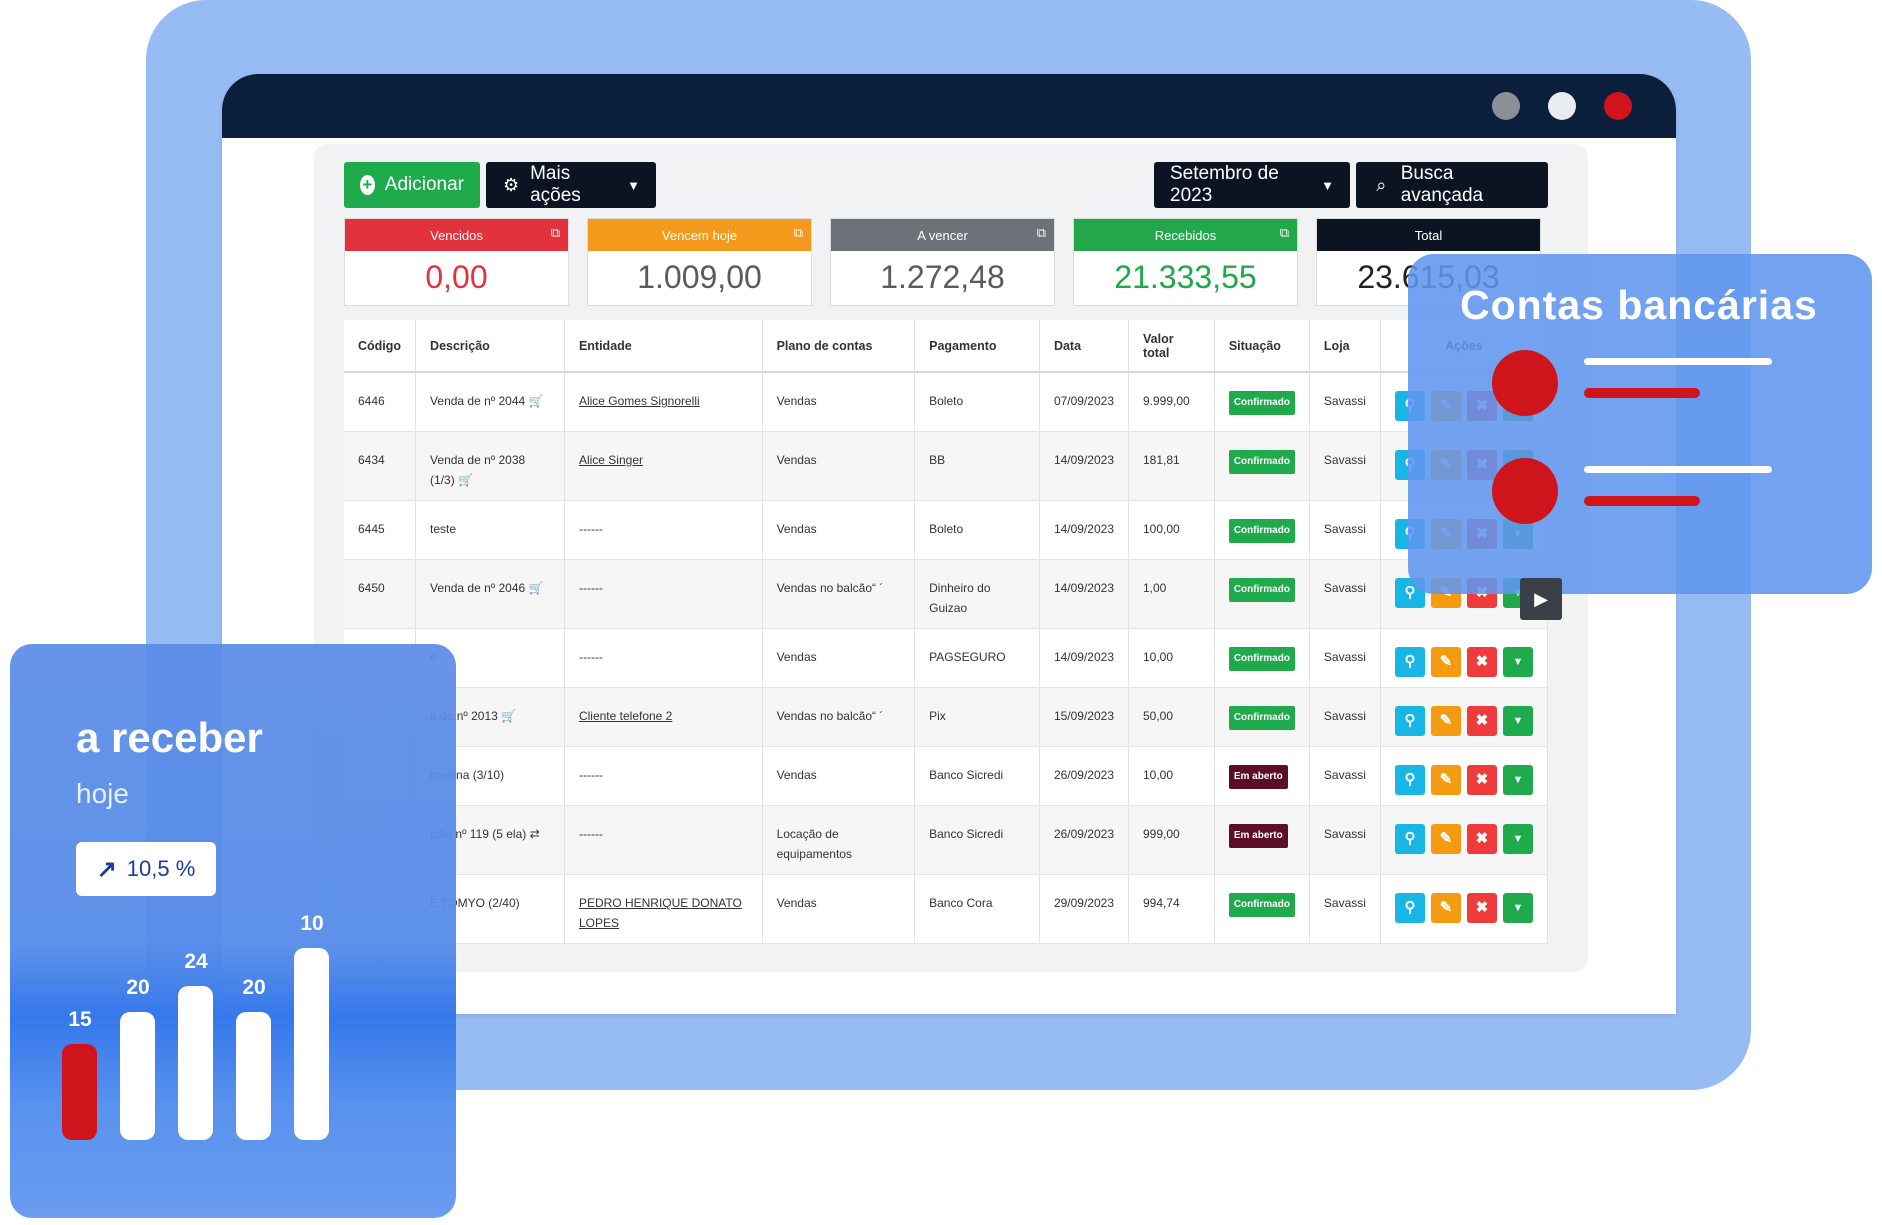 The width and height of the screenshot is (1882, 1225). I want to click on maximize-dot, so click(1562, 106).